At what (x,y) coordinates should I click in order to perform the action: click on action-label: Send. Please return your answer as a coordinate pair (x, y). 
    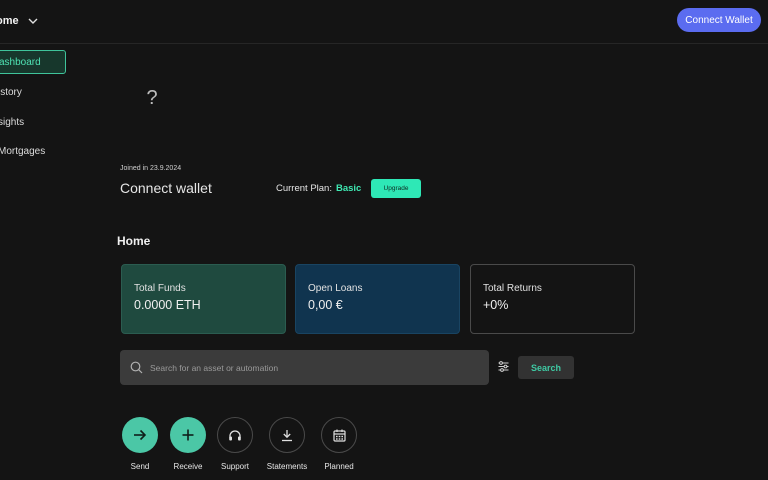
    Looking at the image, I should click on (140, 466).